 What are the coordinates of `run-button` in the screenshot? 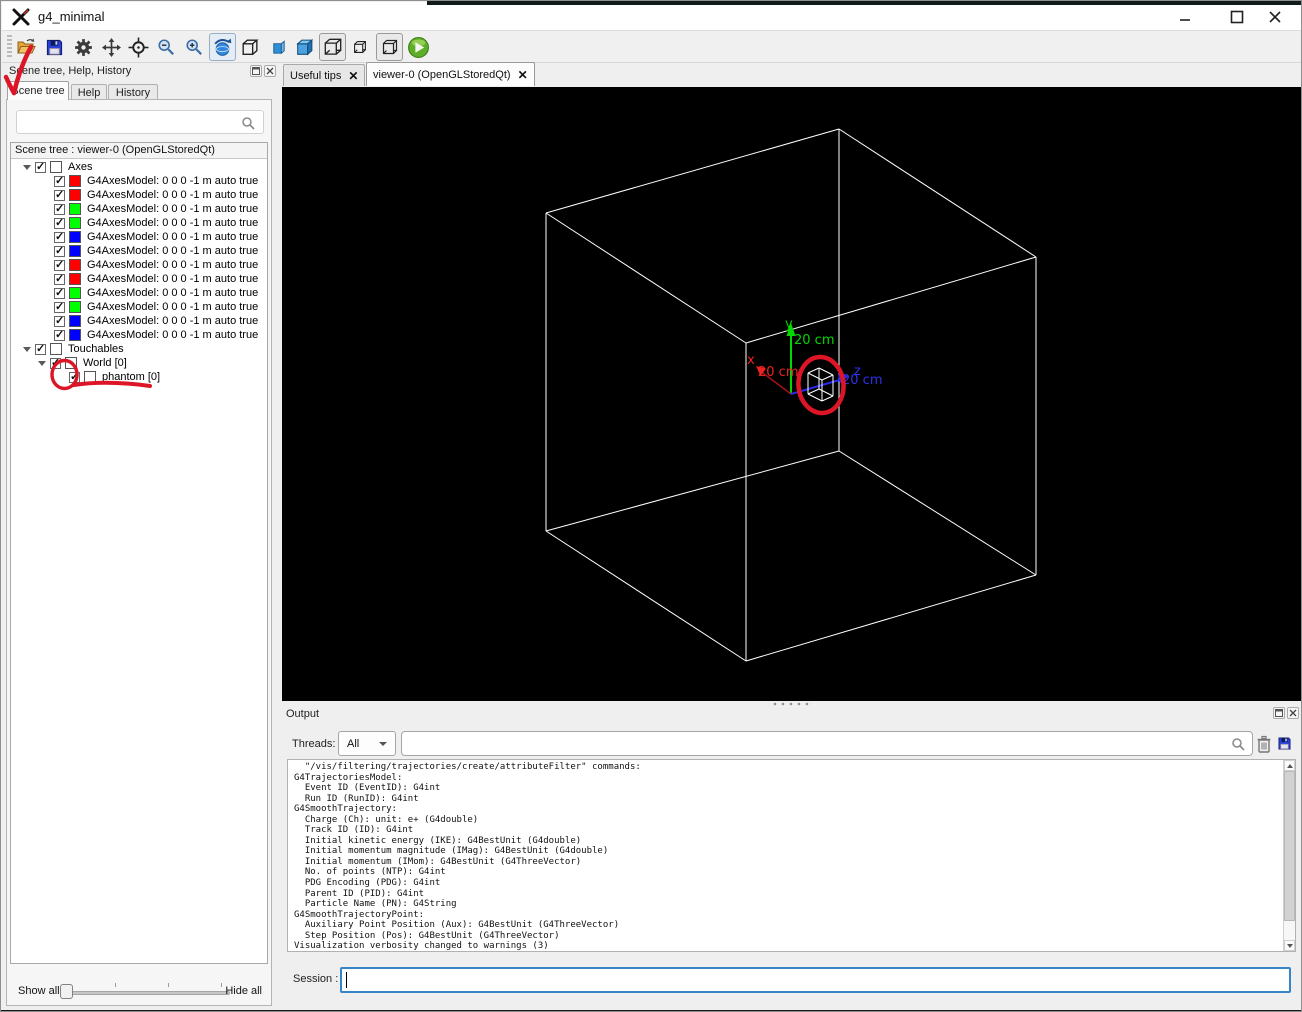 It's located at (418, 47).